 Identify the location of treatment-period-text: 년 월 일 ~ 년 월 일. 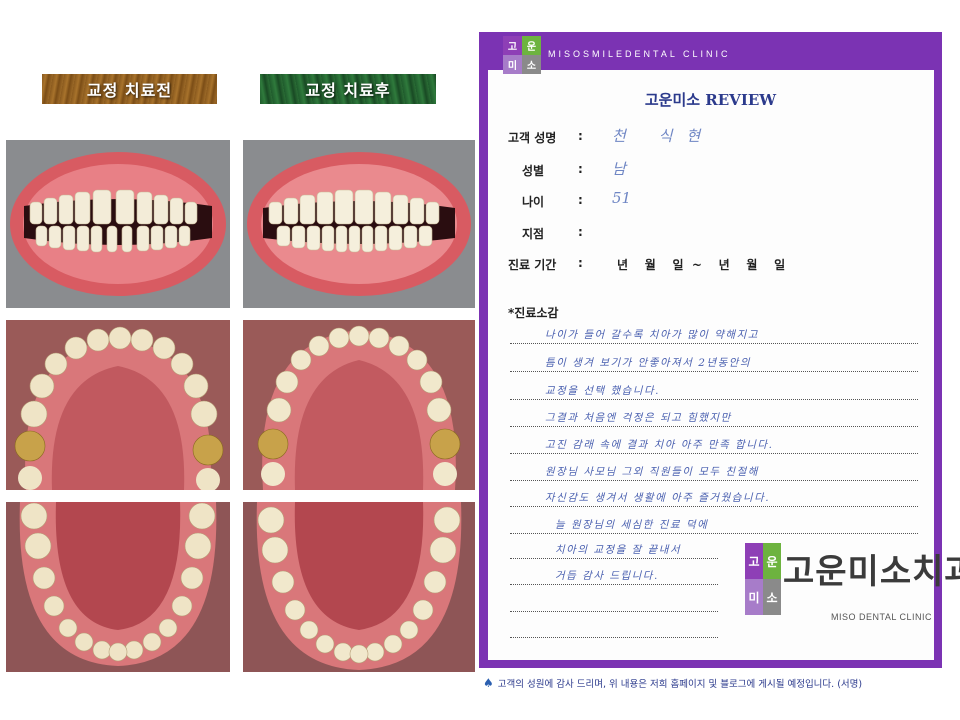
(701, 265).